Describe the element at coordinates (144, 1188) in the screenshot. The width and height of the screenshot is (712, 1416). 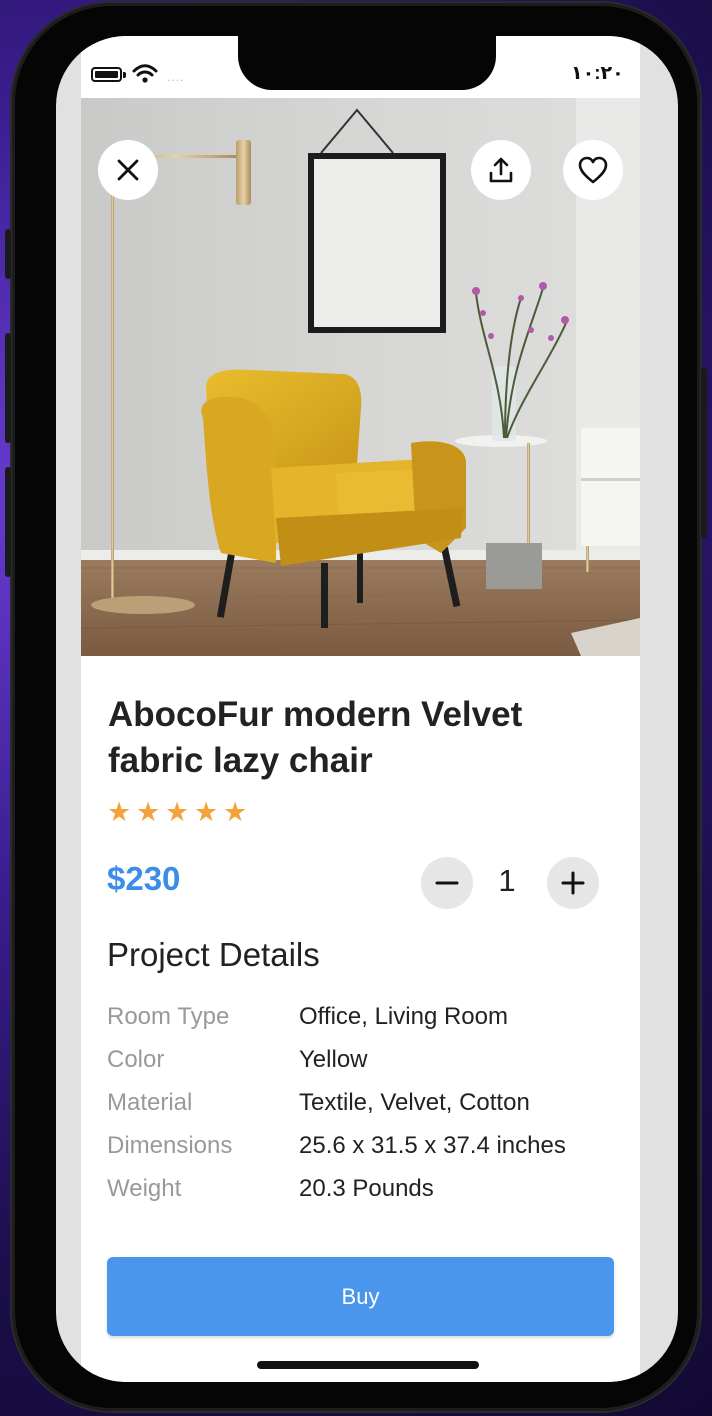
I see `detail-label: Weight` at that location.